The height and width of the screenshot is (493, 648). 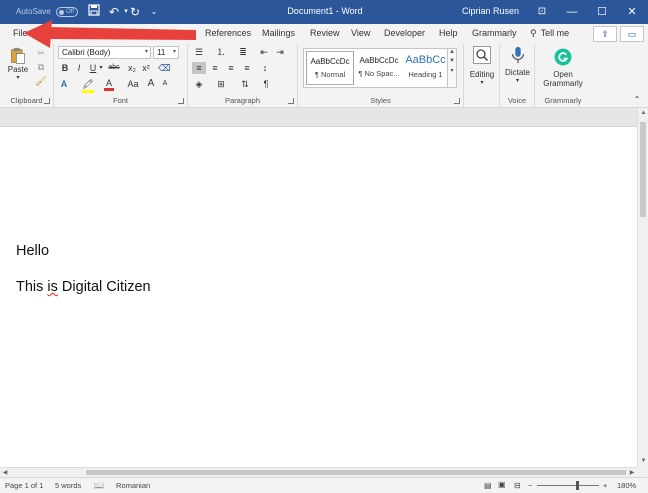 I want to click on styles-gallery-scroll: ▲ ▼ ▾, so click(x=452, y=68).